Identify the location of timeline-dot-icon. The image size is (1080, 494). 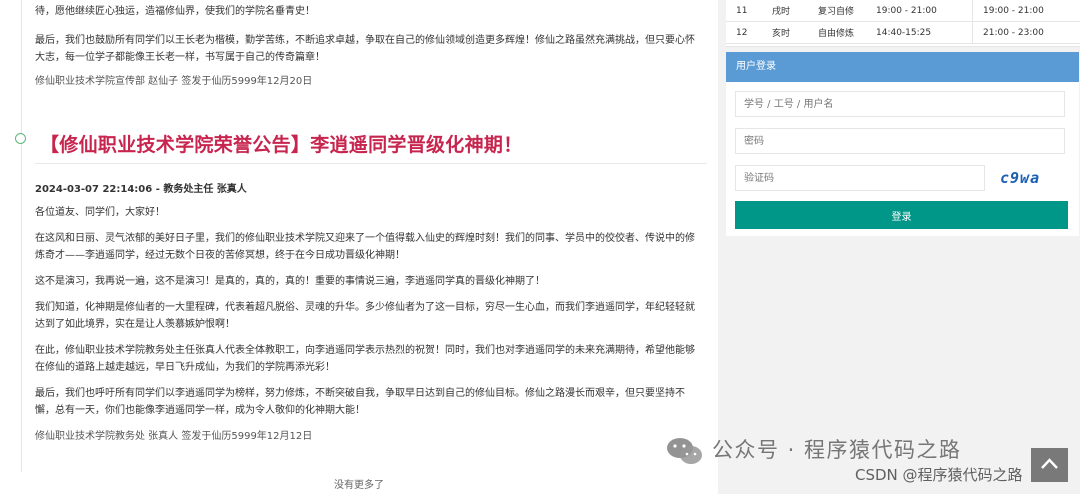
(20, 138).